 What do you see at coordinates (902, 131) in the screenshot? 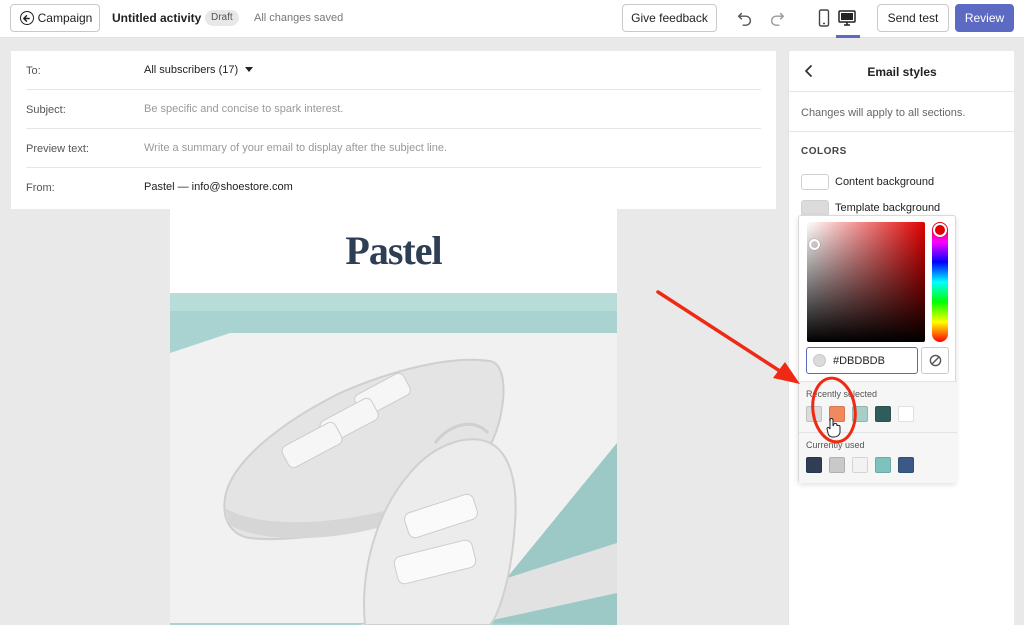
I see `panel-divider` at bounding box center [902, 131].